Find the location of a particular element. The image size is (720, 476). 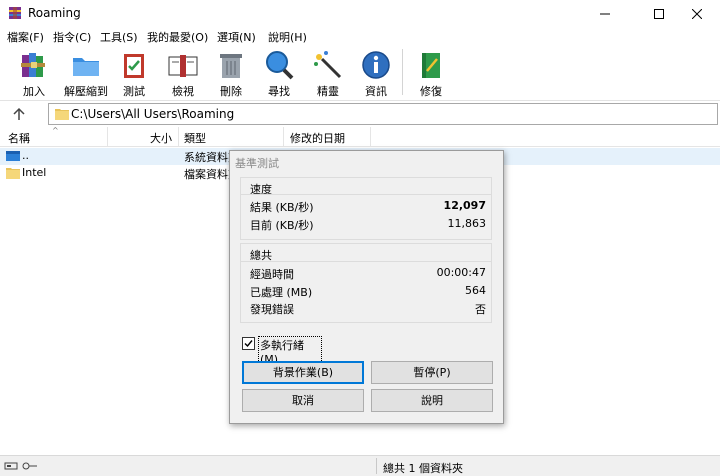

clipboard-check-icon is located at coordinates (134, 66).